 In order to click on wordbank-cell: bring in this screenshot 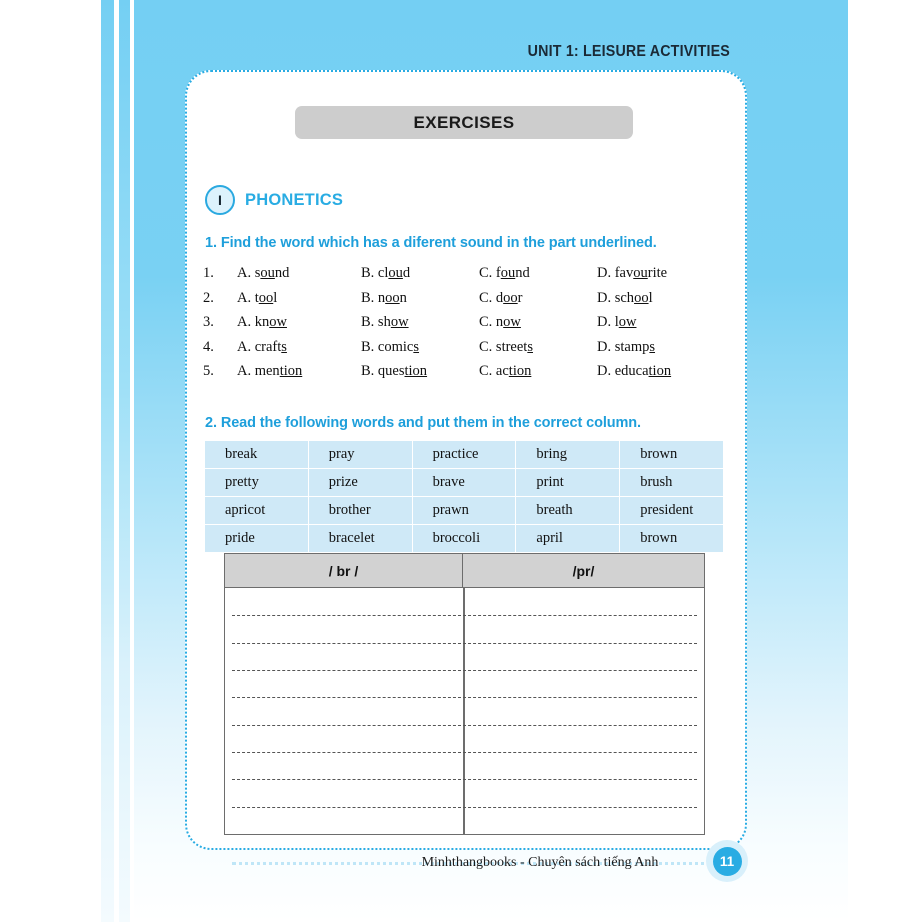, I will do `click(568, 454)`.